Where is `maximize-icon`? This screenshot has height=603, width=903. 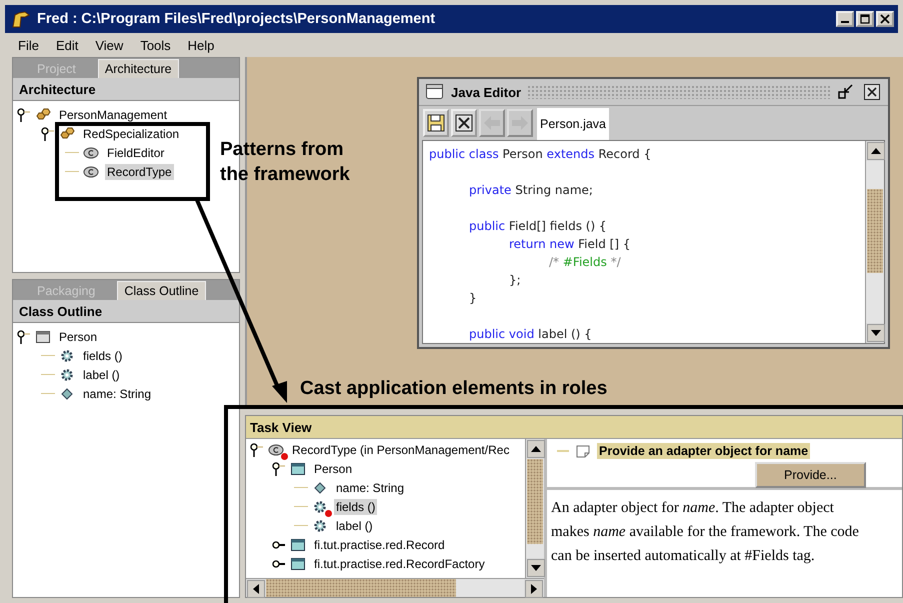 maximize-icon is located at coordinates (865, 19).